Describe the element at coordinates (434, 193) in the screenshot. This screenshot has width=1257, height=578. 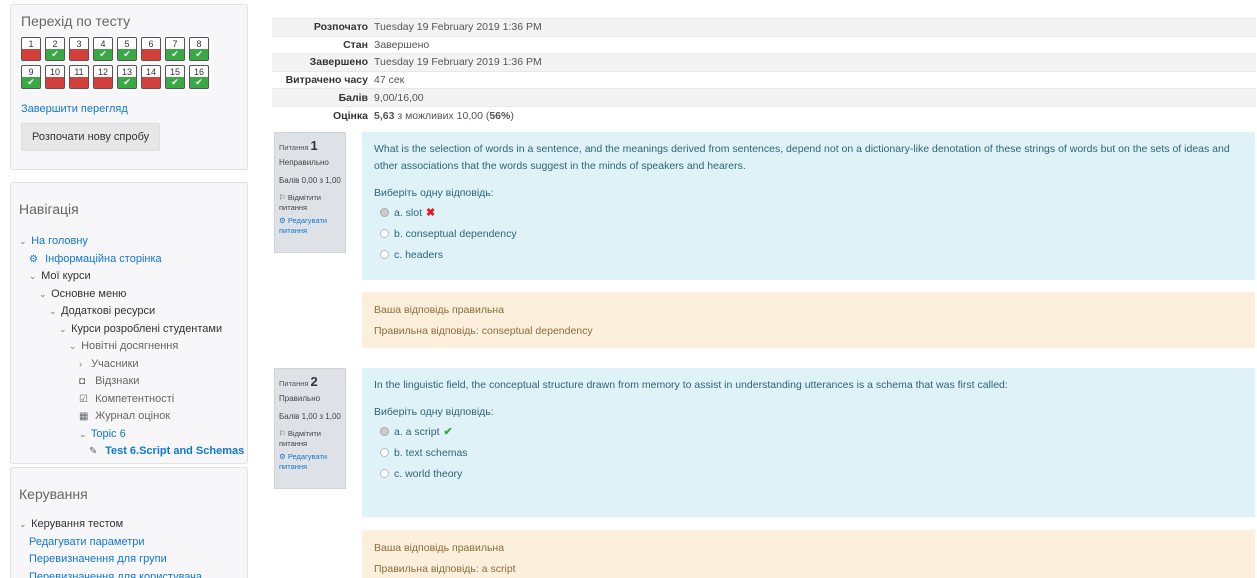
I see `answer-prompt: Виберіть одну відповідь:` at that location.